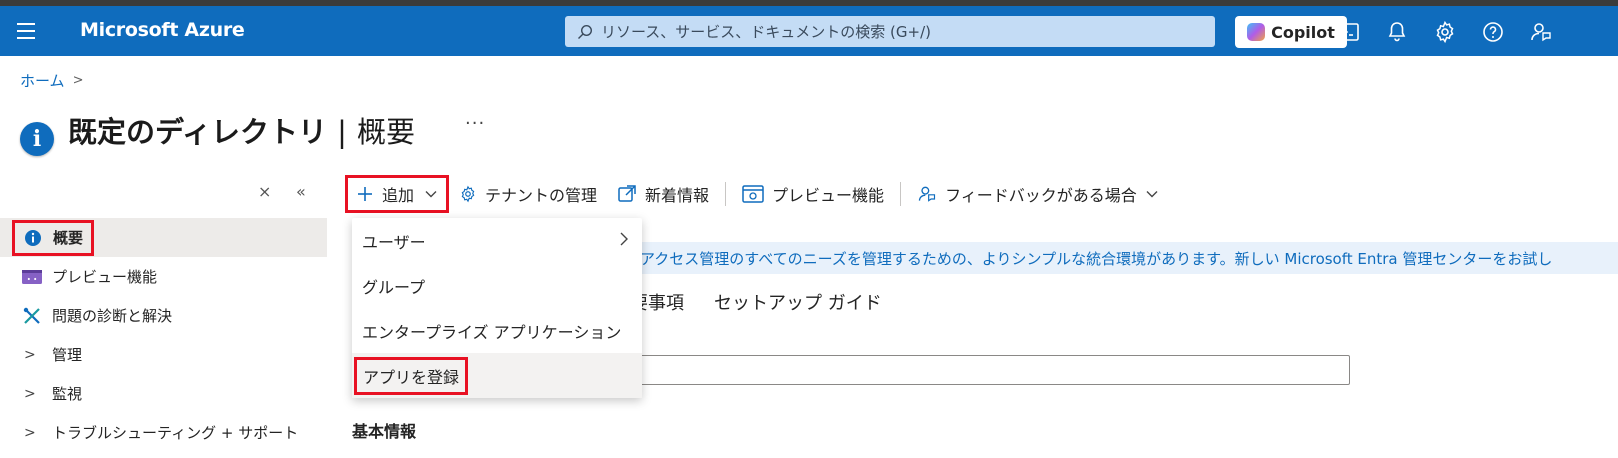 This screenshot has width=1618, height=458. Describe the element at coordinates (828, 195) in the screenshot. I see `preview-features-label: プレビュー機能` at that location.